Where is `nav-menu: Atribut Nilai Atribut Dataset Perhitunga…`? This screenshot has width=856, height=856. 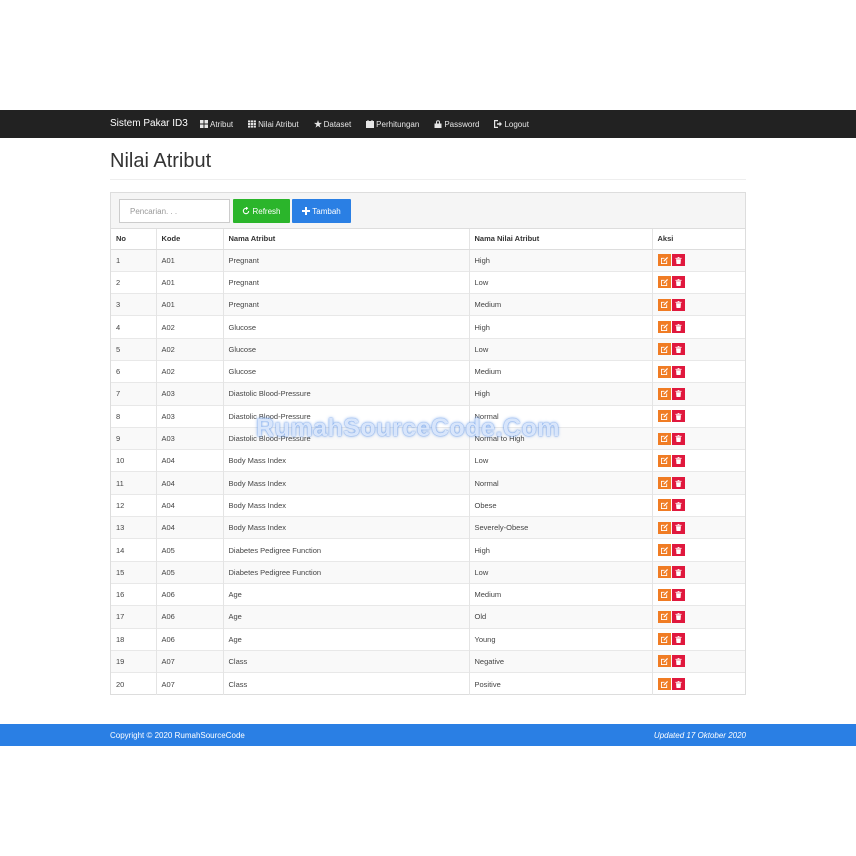
nav-menu: Atribut Nilai Atribut Dataset Perhitunga… is located at coordinates (372, 124).